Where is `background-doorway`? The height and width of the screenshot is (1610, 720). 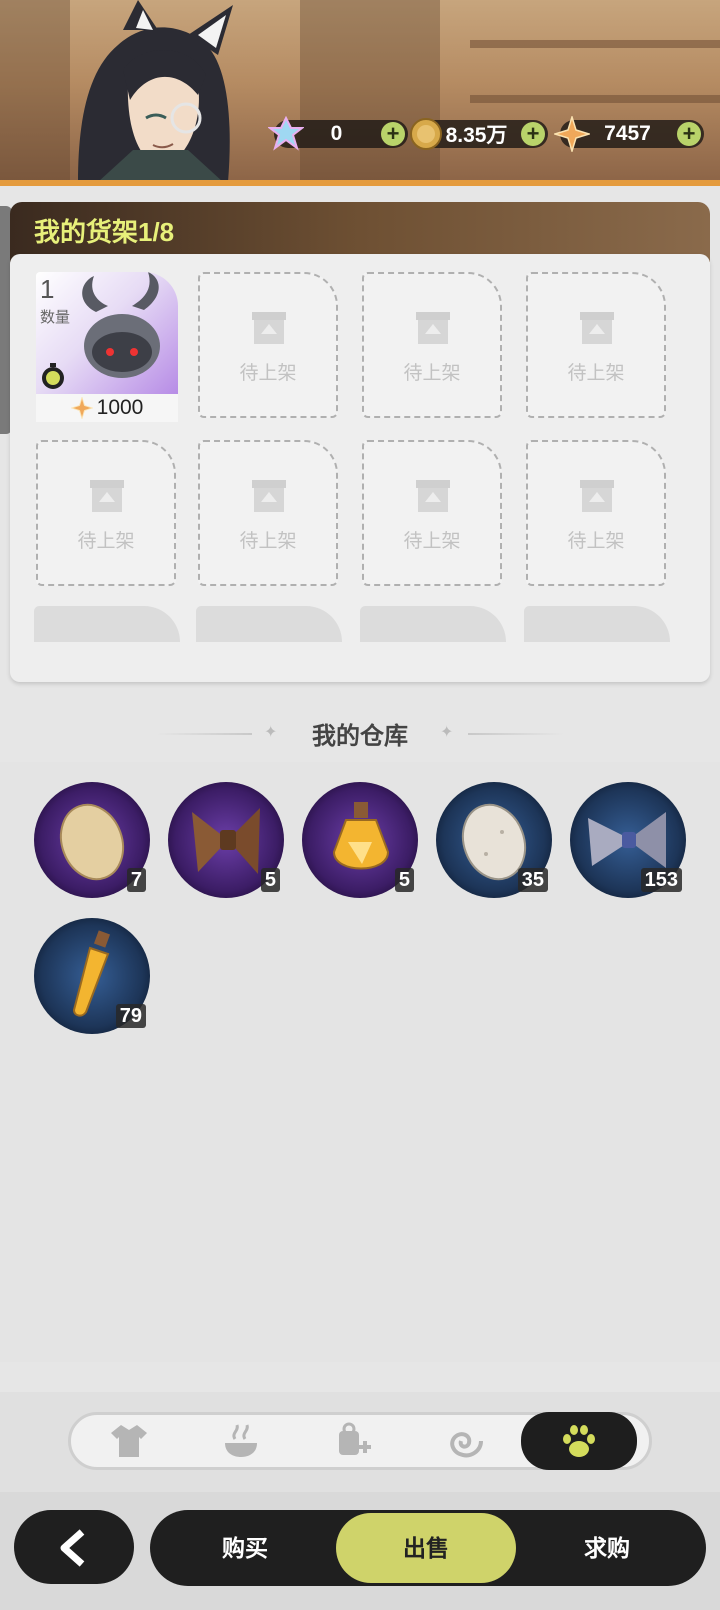
background-doorway is located at coordinates (370, 93).